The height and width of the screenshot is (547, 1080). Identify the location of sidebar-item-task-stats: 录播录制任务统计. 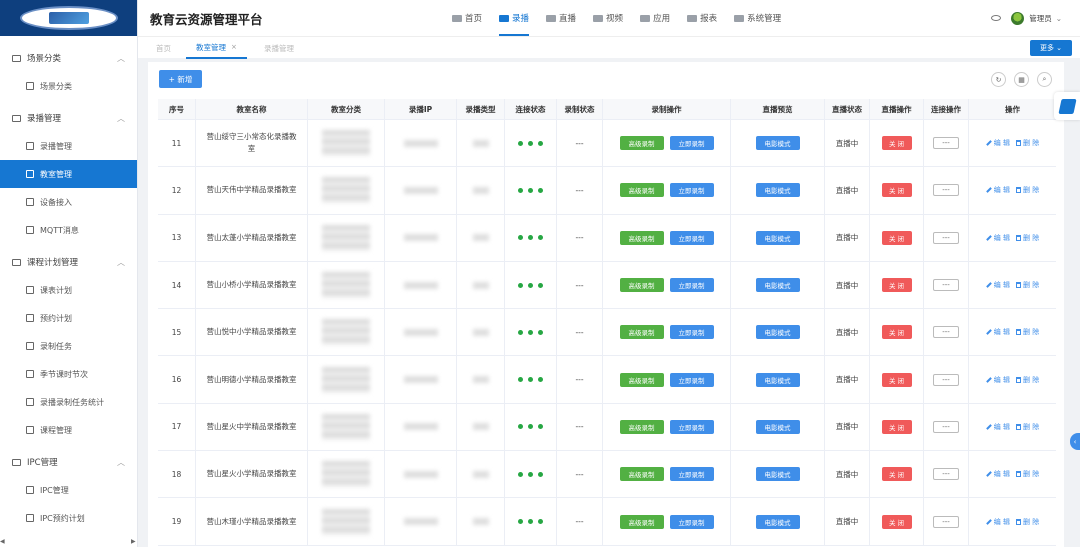
(68, 402).